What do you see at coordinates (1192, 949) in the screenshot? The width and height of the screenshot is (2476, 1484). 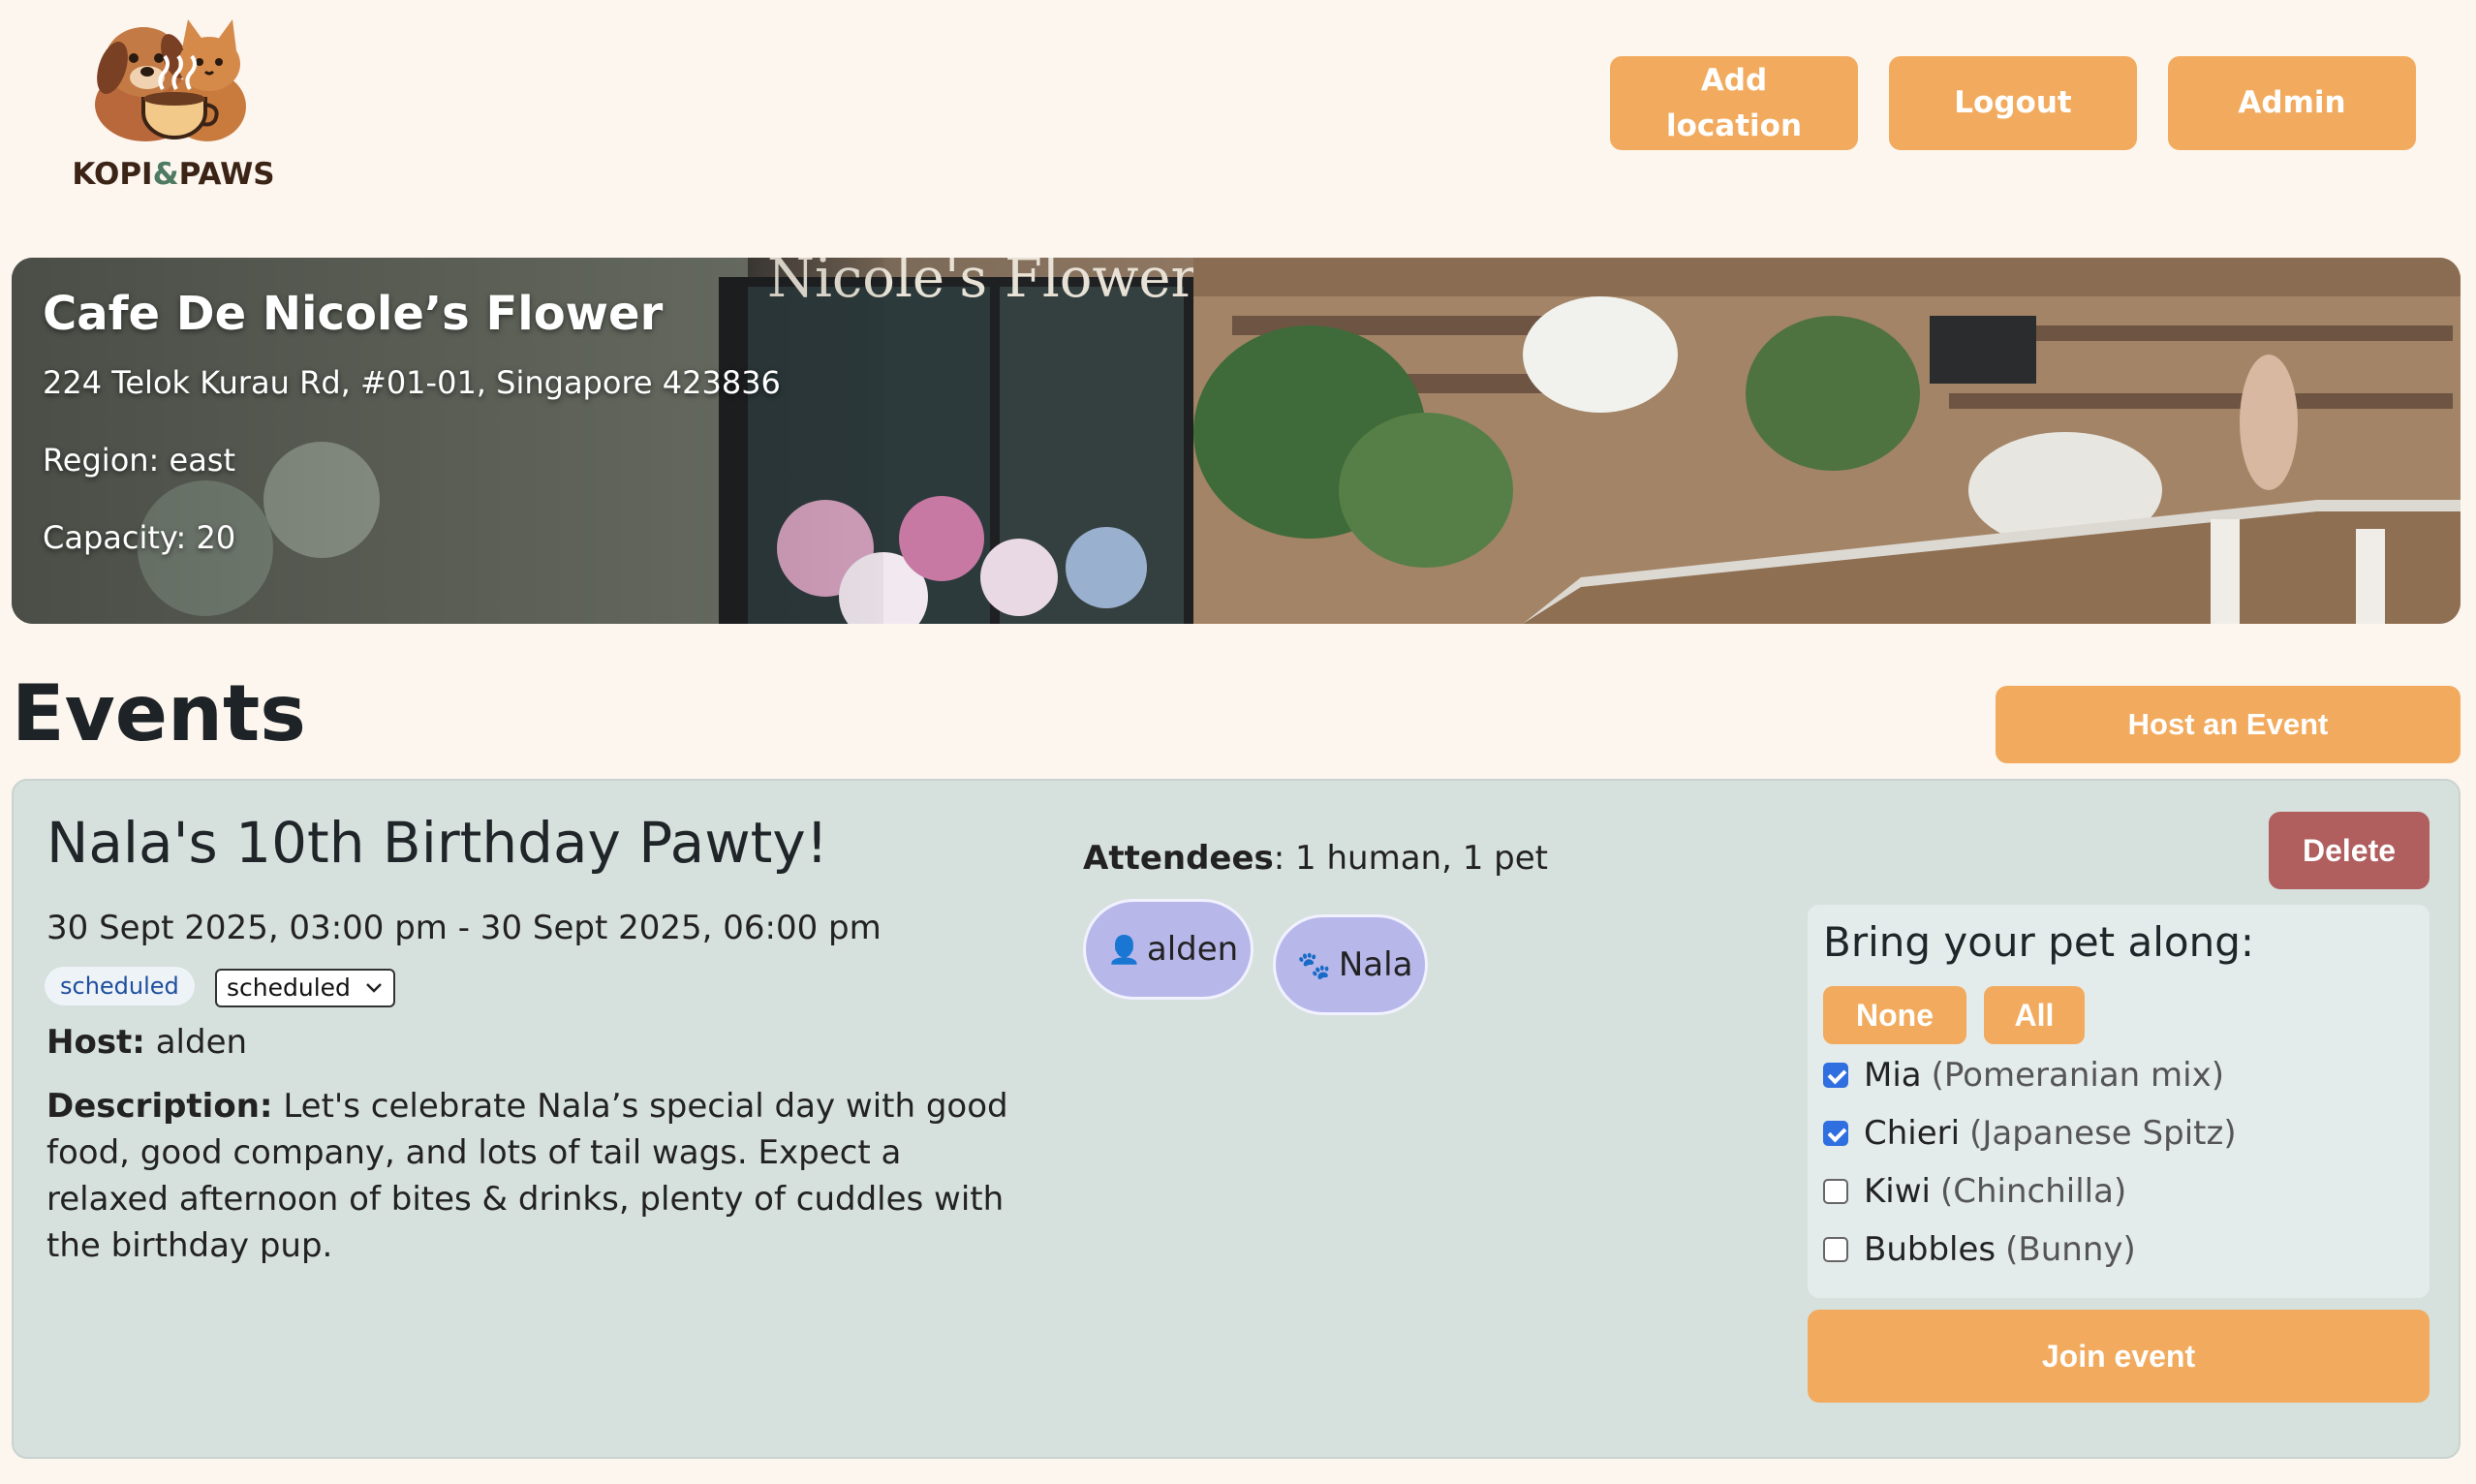 I see `attendee-name: alden` at bounding box center [1192, 949].